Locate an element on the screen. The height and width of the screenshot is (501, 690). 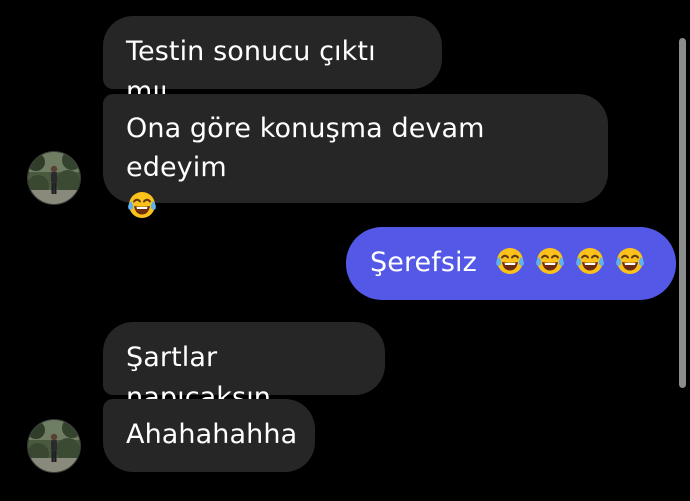
scrollbar is located at coordinates (682, 213).